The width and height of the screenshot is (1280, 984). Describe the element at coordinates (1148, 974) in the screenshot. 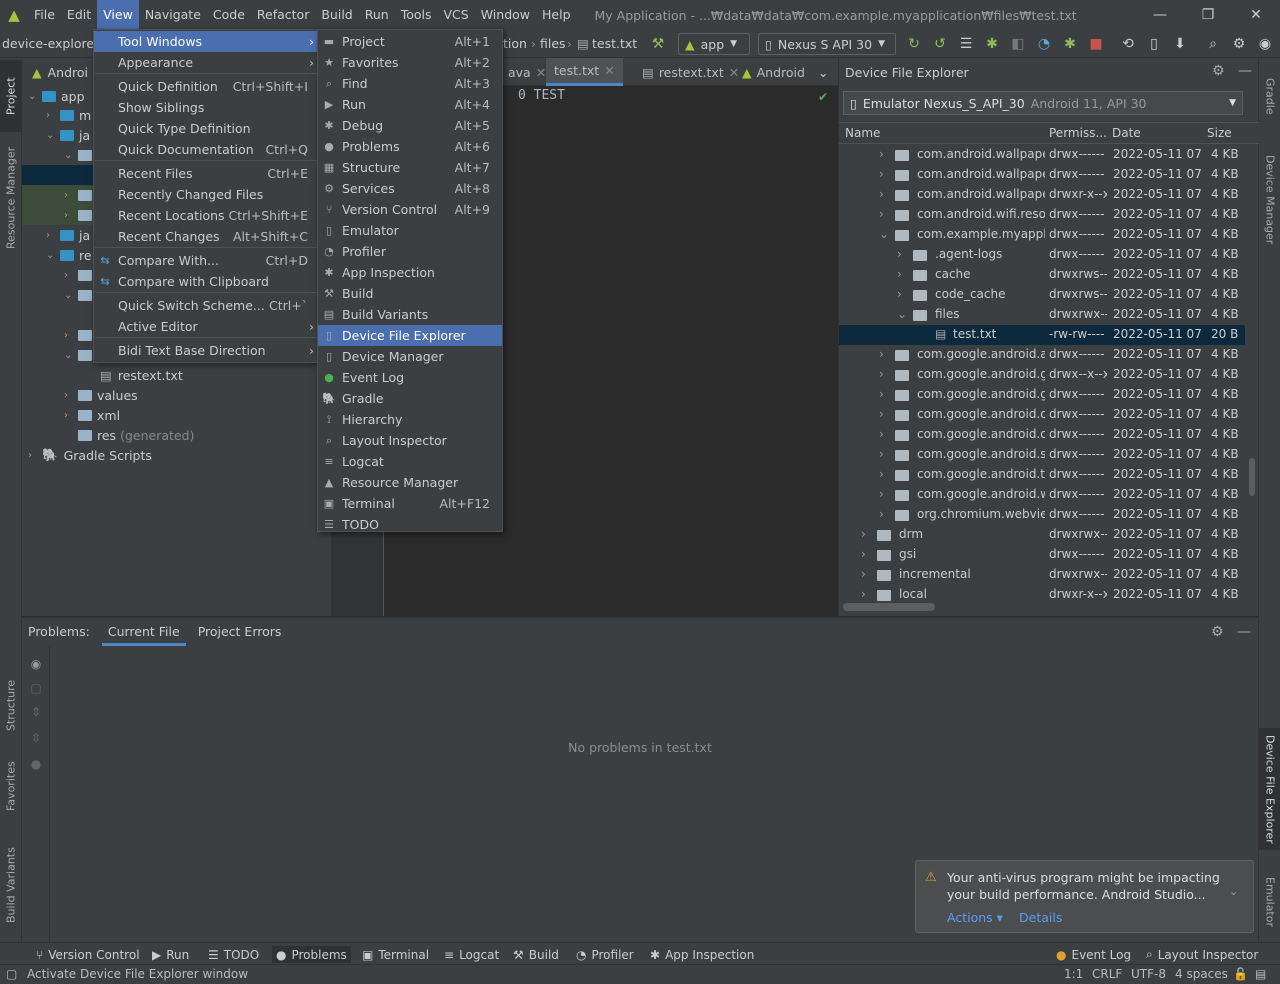

I see `file-encoding: UTF-8` at that location.